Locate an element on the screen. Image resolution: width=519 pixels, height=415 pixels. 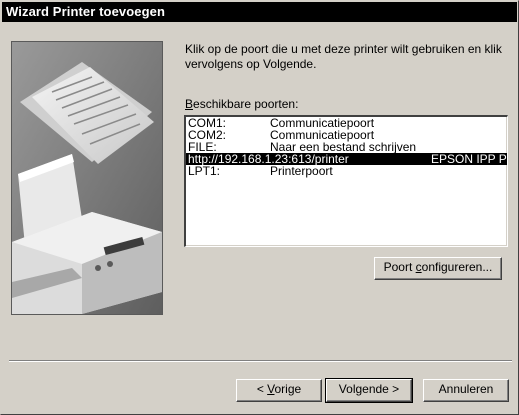
available-ports-label: Beschikbare poorten: is located at coordinates (241, 104).